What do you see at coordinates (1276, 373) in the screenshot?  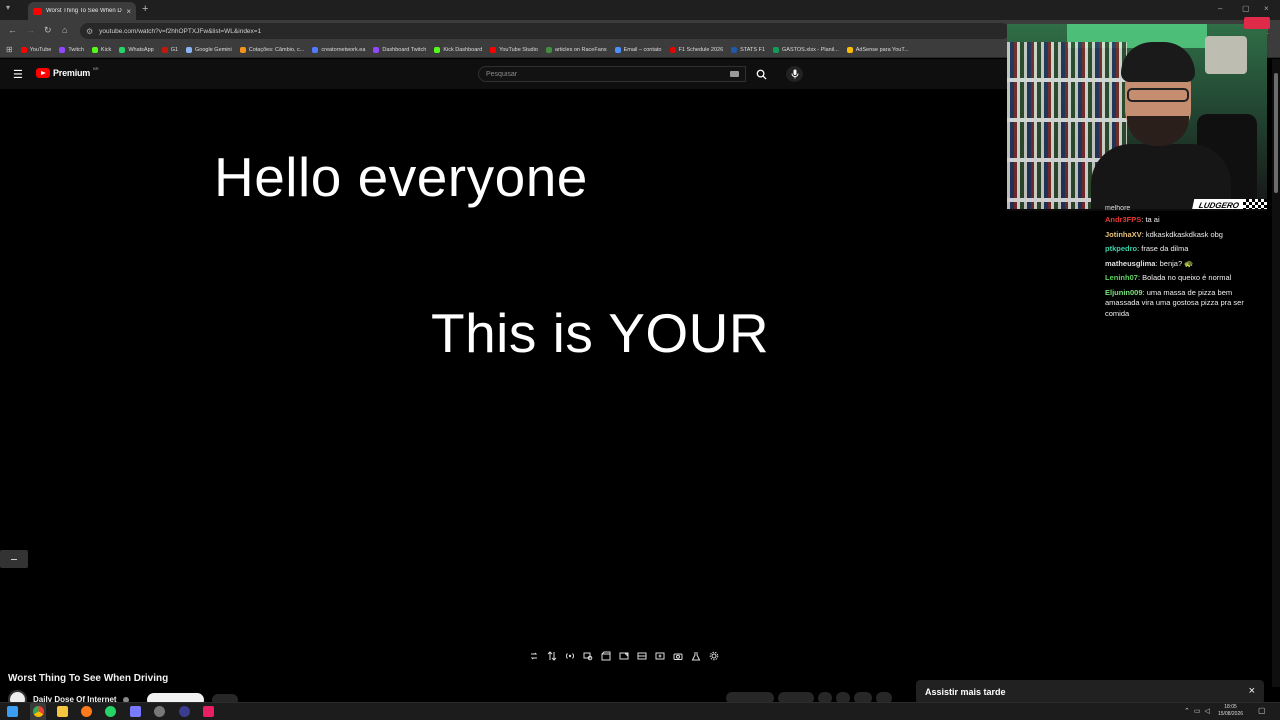 I see `page-scrollbar` at bounding box center [1276, 373].